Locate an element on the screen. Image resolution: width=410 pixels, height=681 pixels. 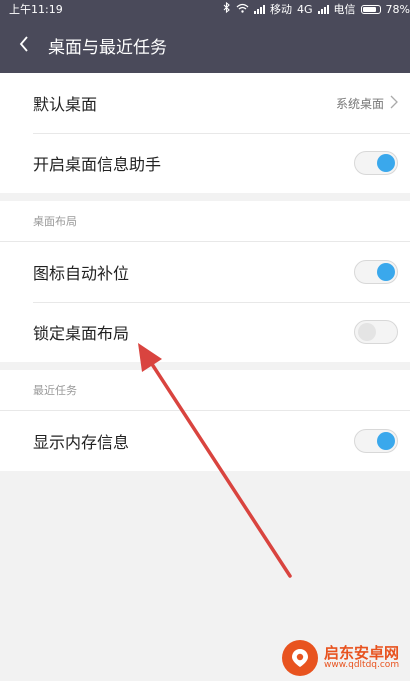
desktop-assistant-row: 开启桌面信息助手 is located at coordinates (205, 163).